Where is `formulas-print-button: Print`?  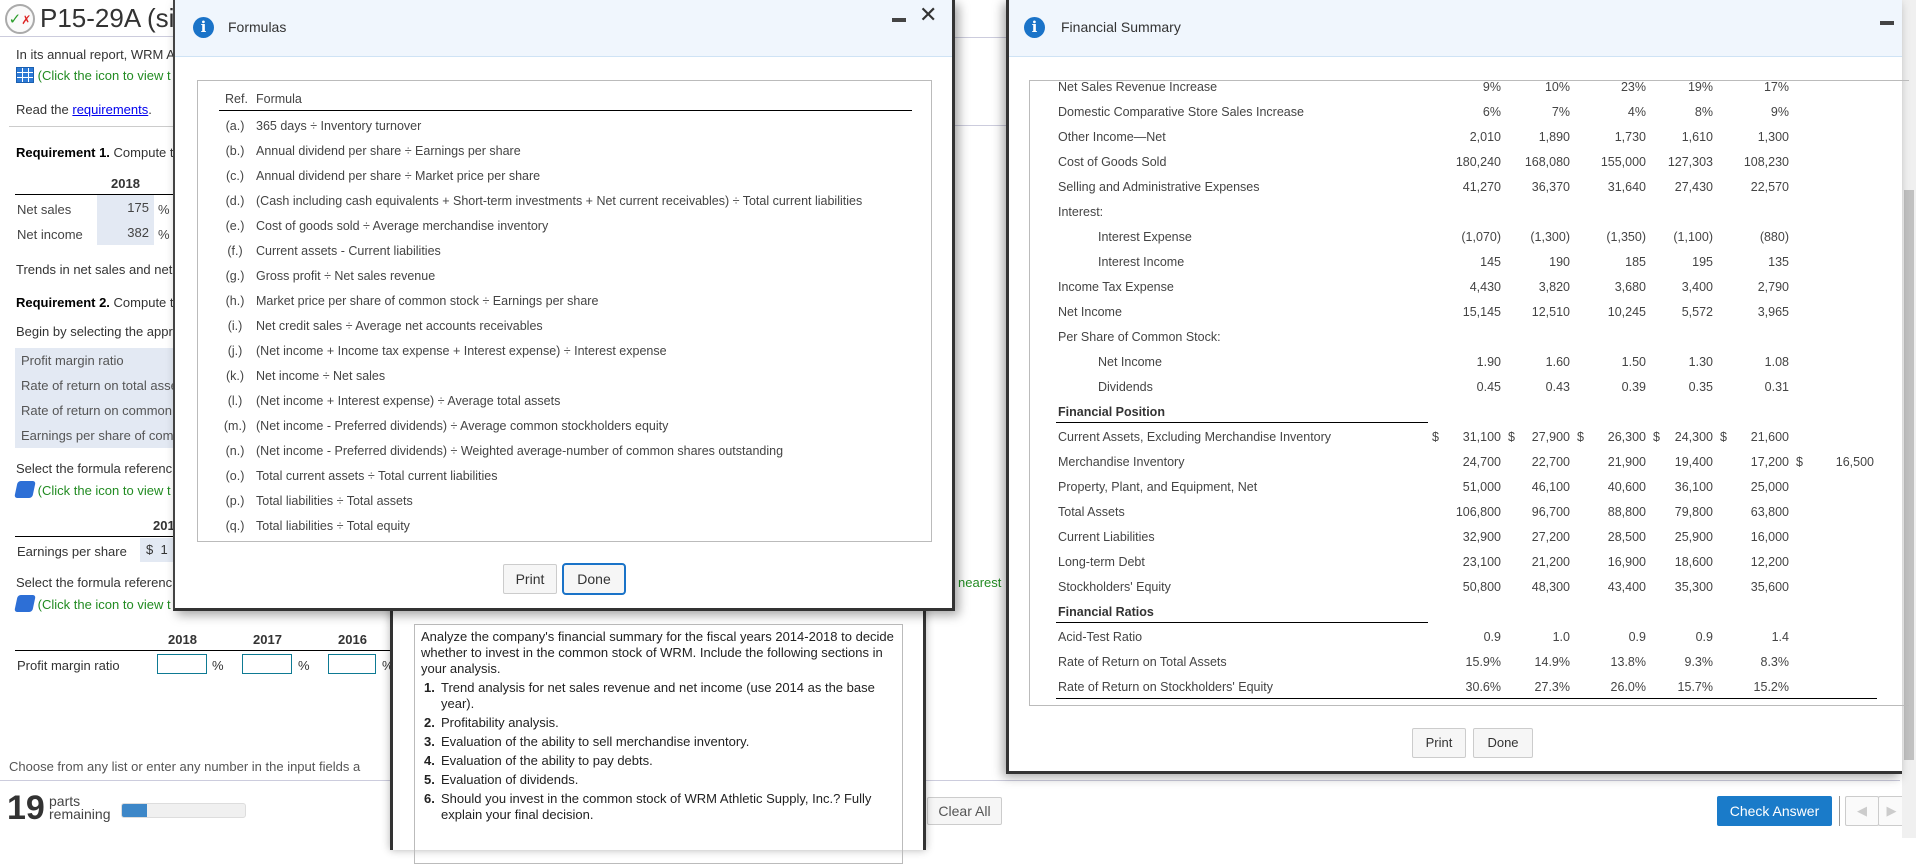
formulas-print-button: Print is located at coordinates (530, 579).